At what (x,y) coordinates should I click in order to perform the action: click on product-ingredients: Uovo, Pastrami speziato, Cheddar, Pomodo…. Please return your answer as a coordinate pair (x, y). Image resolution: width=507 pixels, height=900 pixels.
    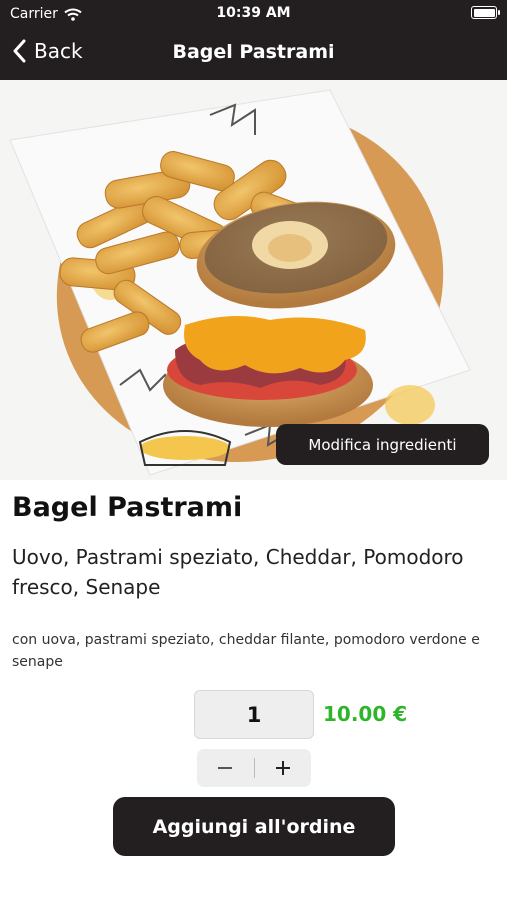
    Looking at the image, I should click on (238, 572).